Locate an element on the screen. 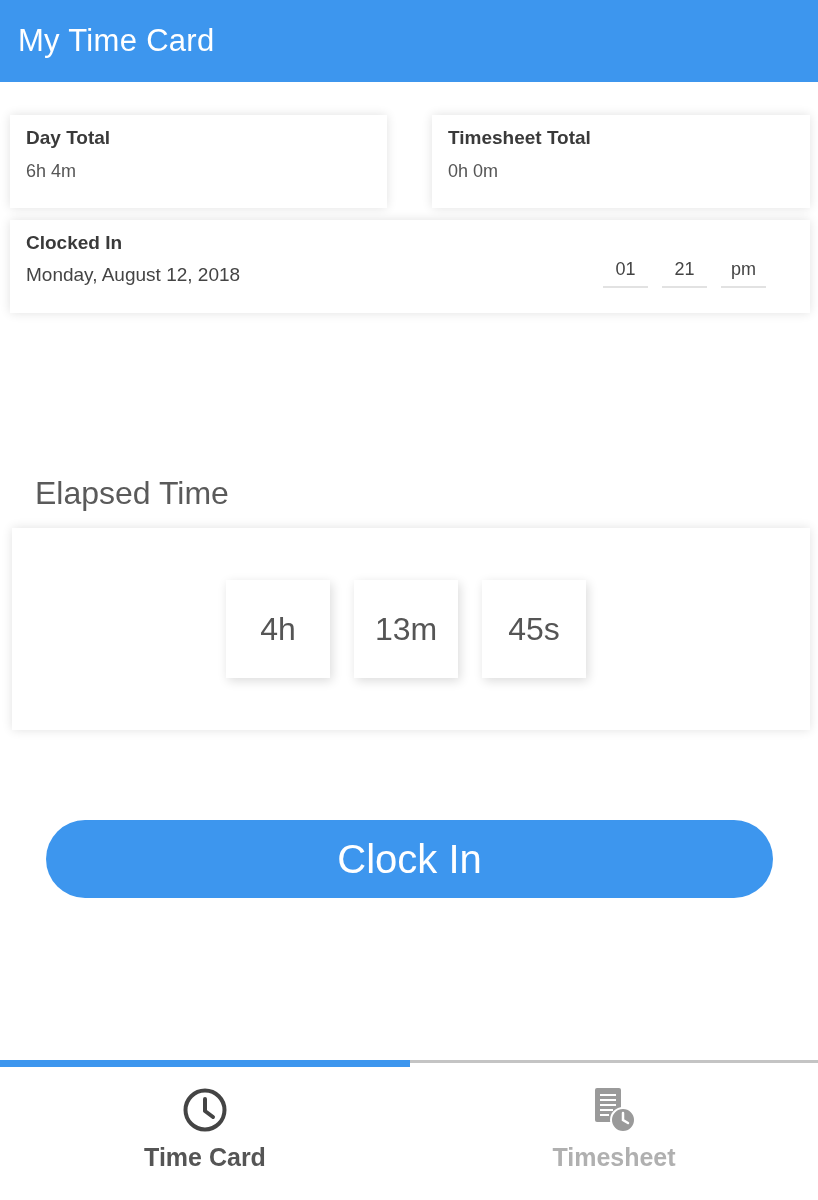 The height and width of the screenshot is (1200, 818). card-value: 6h 4m is located at coordinates (51, 171).